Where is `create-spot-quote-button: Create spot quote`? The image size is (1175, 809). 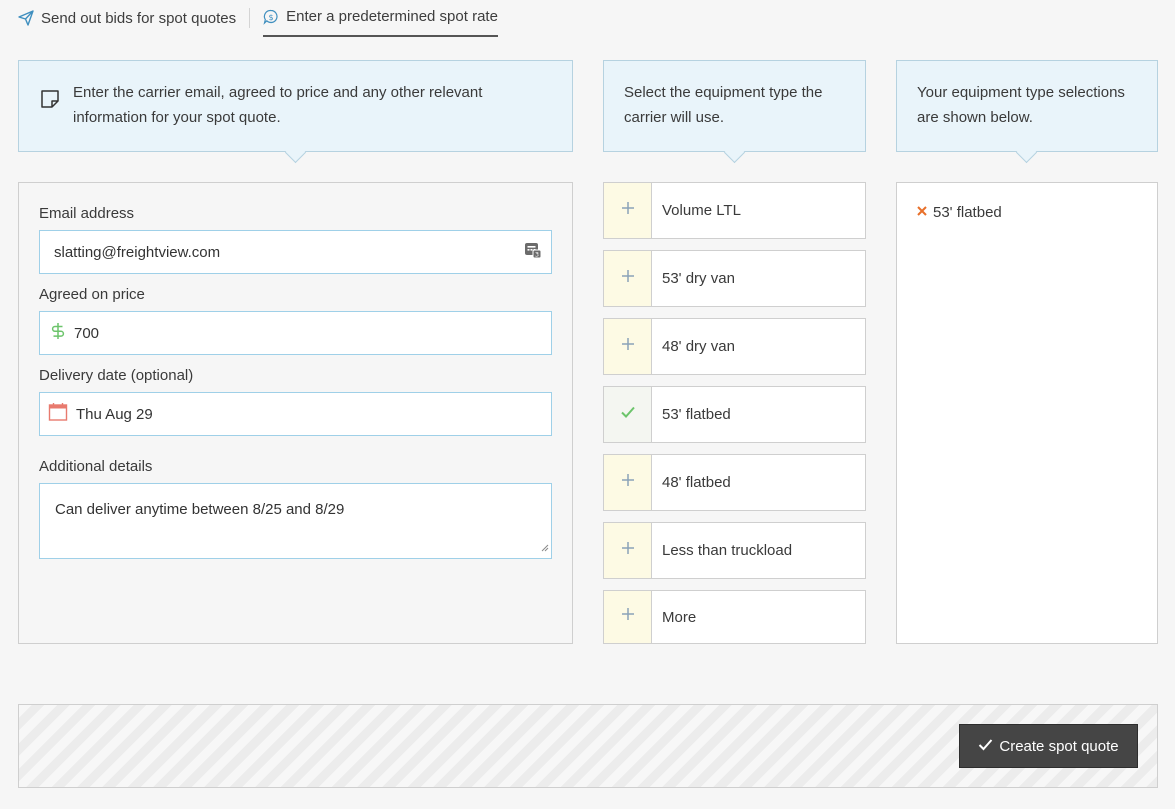
create-spot-quote-button: Create spot quote is located at coordinates (1048, 746).